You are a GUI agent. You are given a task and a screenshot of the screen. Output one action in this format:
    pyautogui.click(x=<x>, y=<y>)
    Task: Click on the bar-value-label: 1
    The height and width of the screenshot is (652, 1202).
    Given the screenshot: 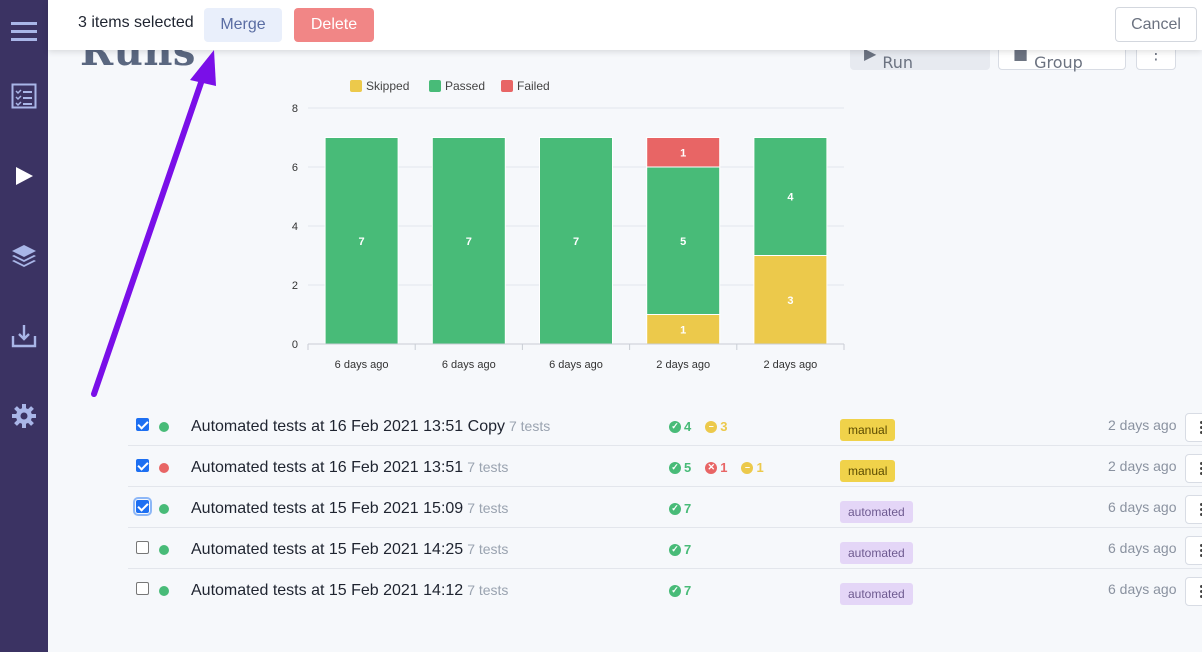 What is the action you would take?
    pyautogui.click(x=683, y=330)
    